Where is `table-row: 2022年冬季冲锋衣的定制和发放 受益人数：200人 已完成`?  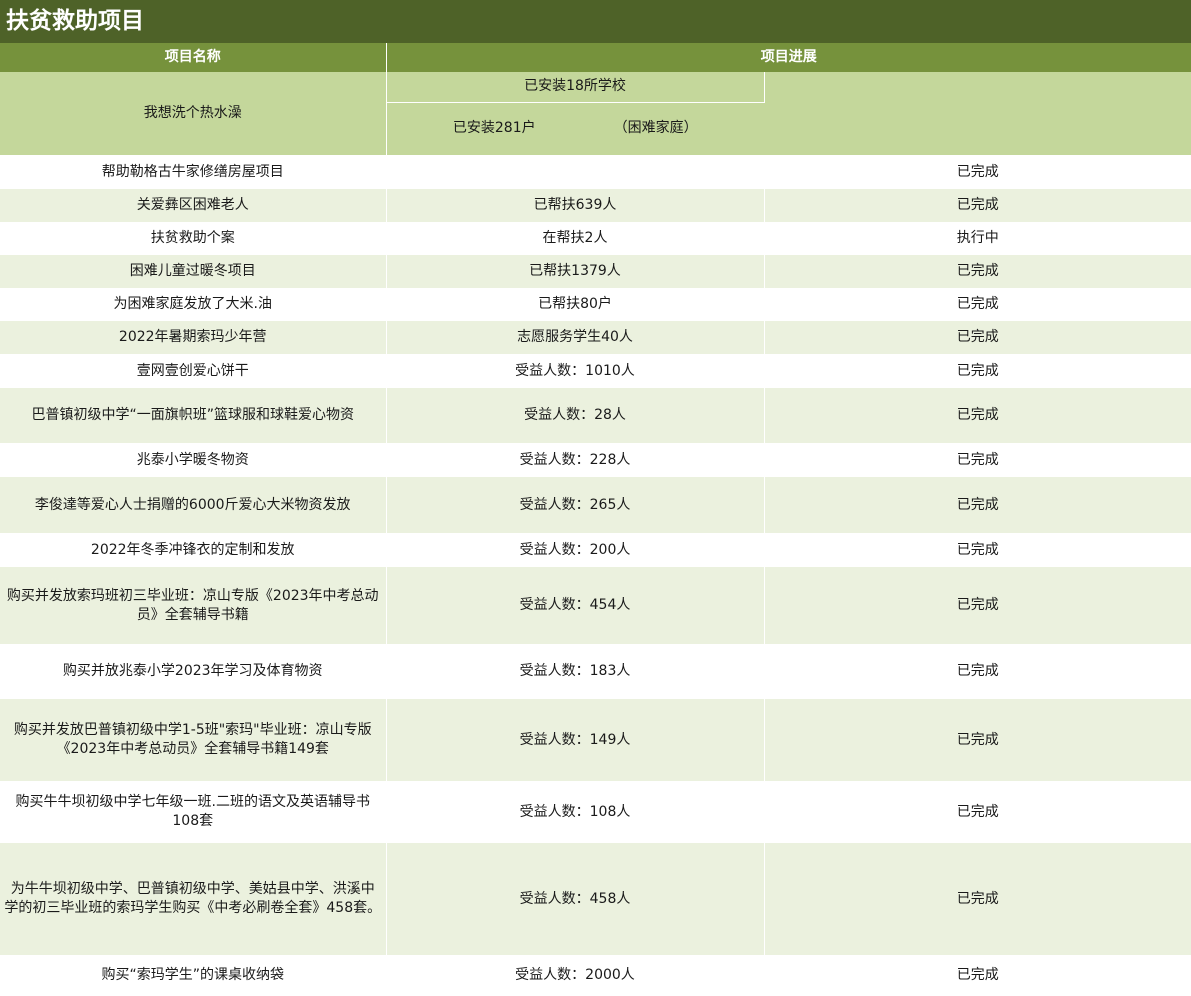 table-row: 2022年冬季冲锋衣的定制和发放 受益人数：200人 已完成 is located at coordinates (595, 550).